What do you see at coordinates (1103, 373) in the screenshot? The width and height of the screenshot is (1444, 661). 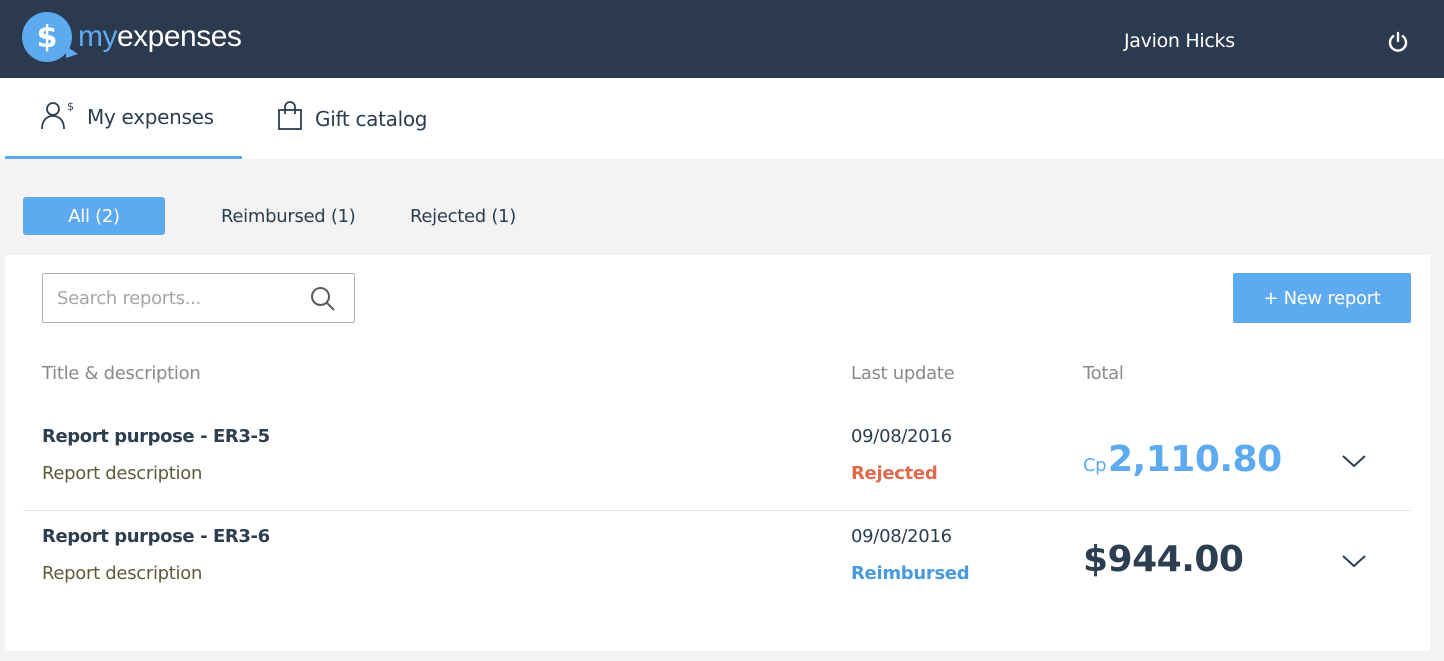 I see `column-header-total: Total` at bounding box center [1103, 373].